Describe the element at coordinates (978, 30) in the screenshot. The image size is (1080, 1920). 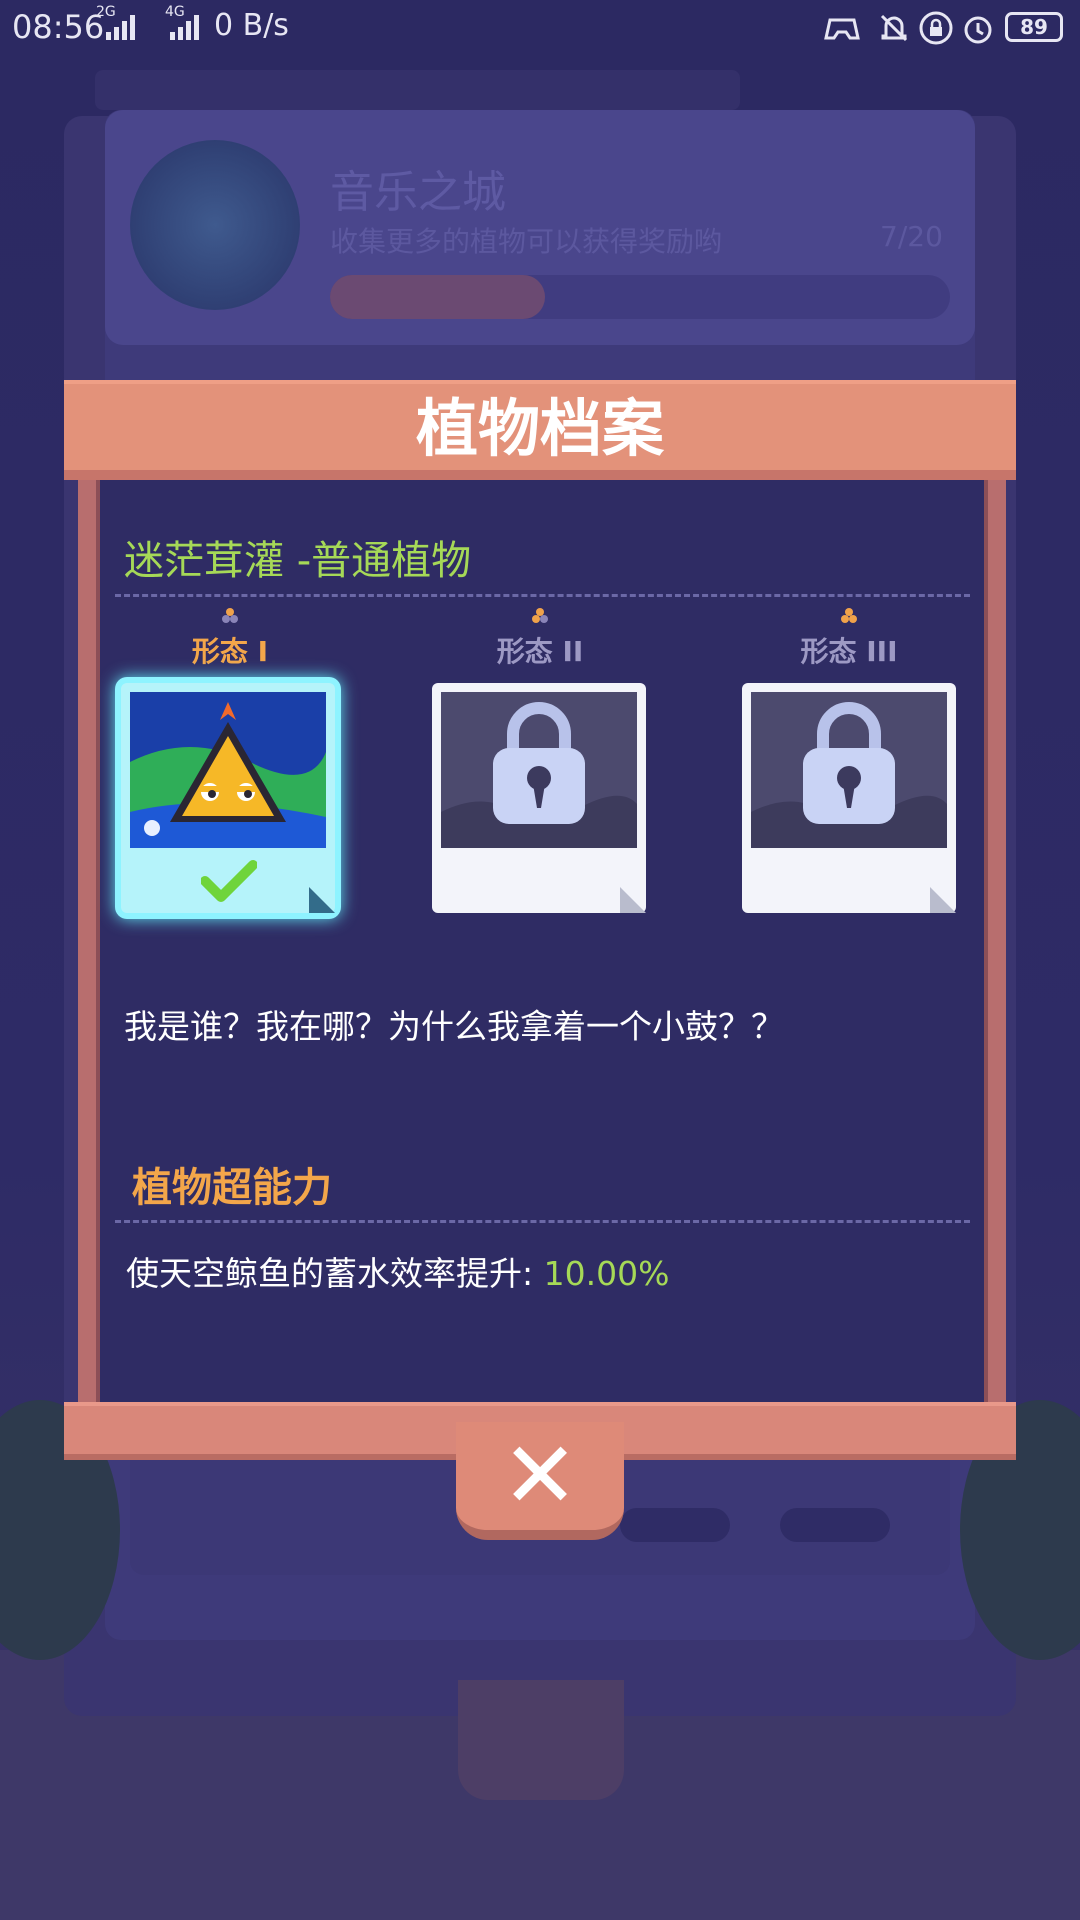
I see `alarm-icon` at that location.